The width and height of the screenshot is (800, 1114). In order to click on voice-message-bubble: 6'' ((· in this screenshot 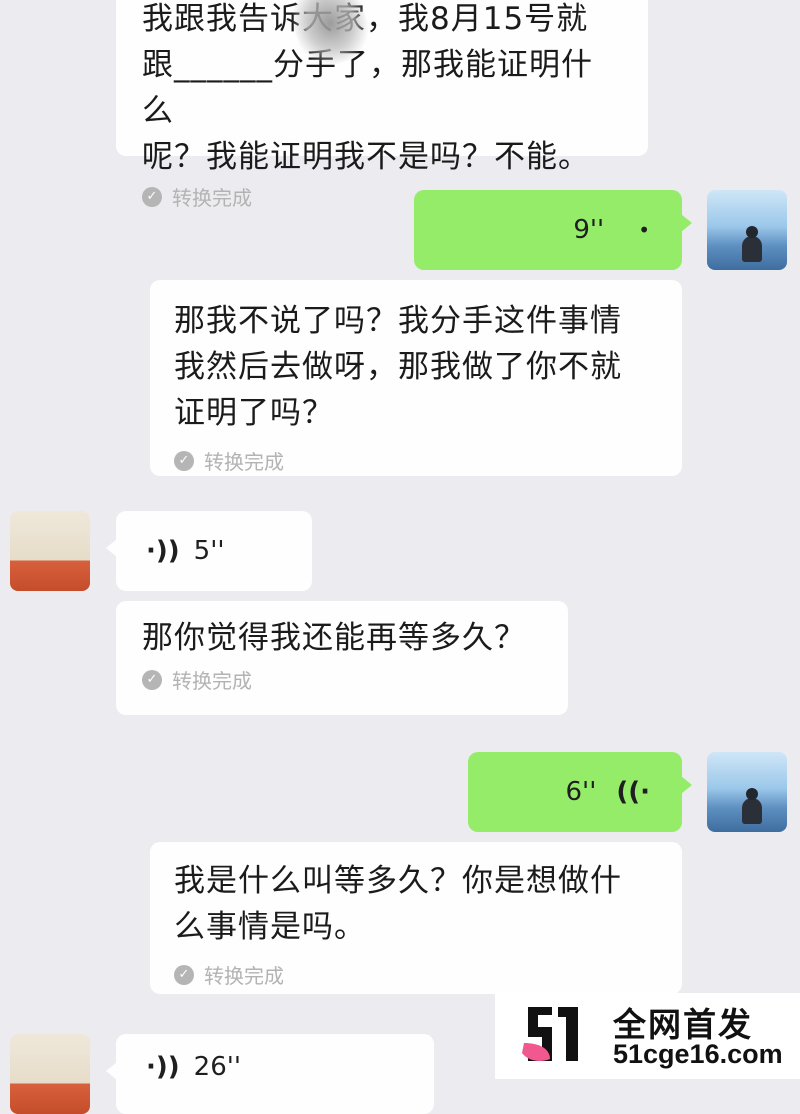, I will do `click(580, 792)`.